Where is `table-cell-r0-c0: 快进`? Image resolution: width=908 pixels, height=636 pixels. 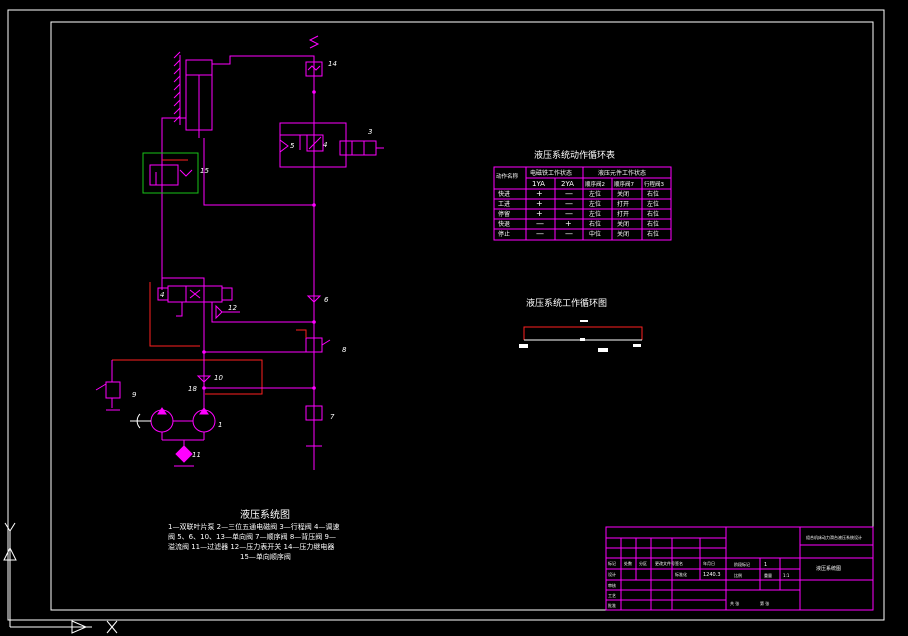 table-cell-r0-c0: 快进 is located at coordinates (504, 194).